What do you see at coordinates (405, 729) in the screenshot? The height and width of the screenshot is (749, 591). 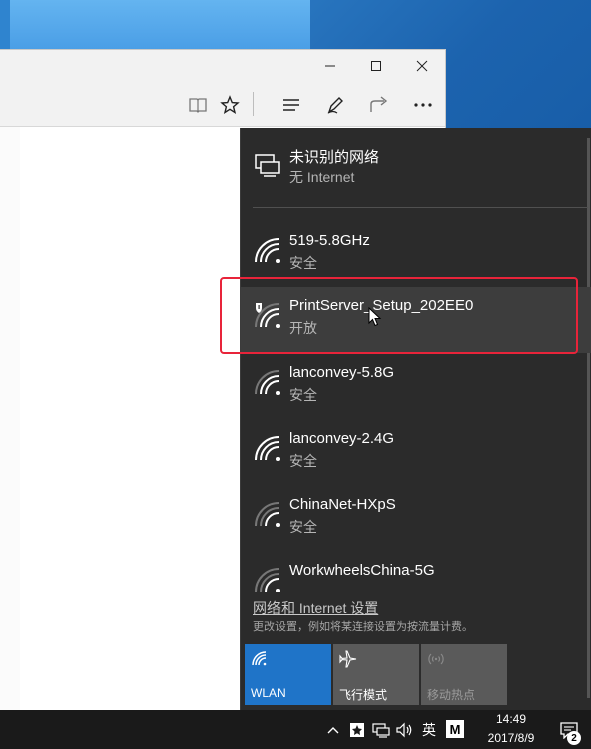 I see `volume-icon` at bounding box center [405, 729].